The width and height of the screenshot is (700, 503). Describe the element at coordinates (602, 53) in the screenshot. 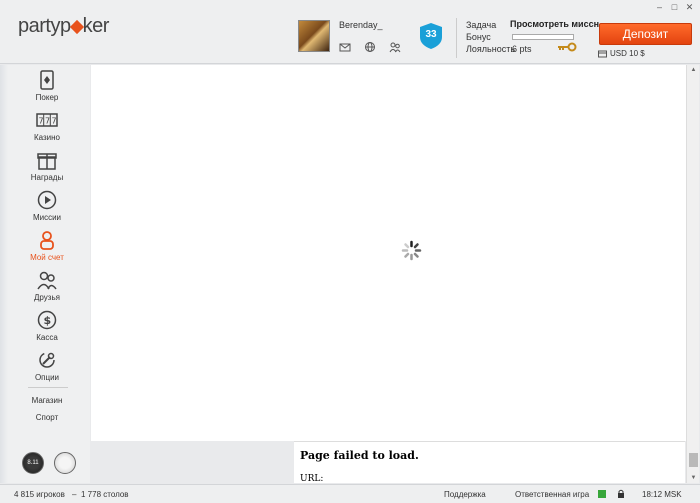

I see `wallet-icon` at that location.